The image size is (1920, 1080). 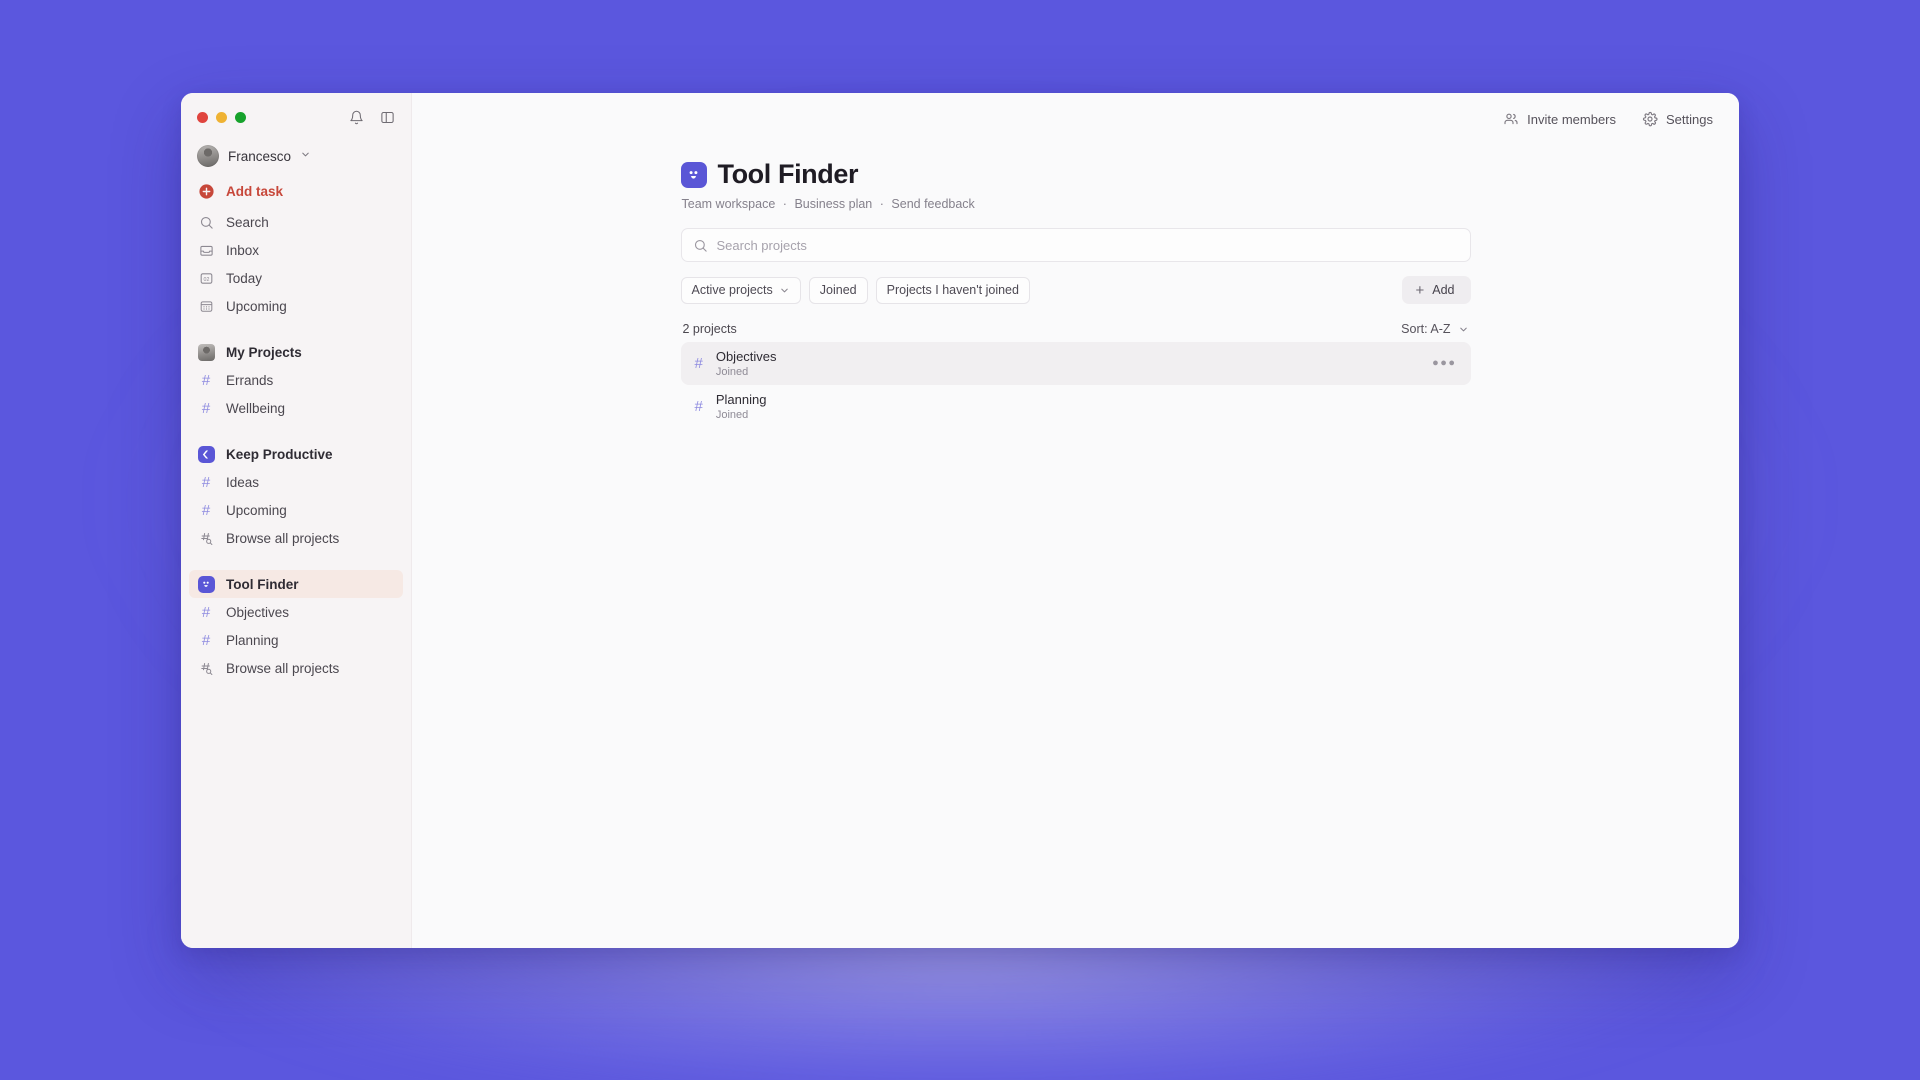 I want to click on sidebar-item-label: Objectives, so click(x=258, y=612).